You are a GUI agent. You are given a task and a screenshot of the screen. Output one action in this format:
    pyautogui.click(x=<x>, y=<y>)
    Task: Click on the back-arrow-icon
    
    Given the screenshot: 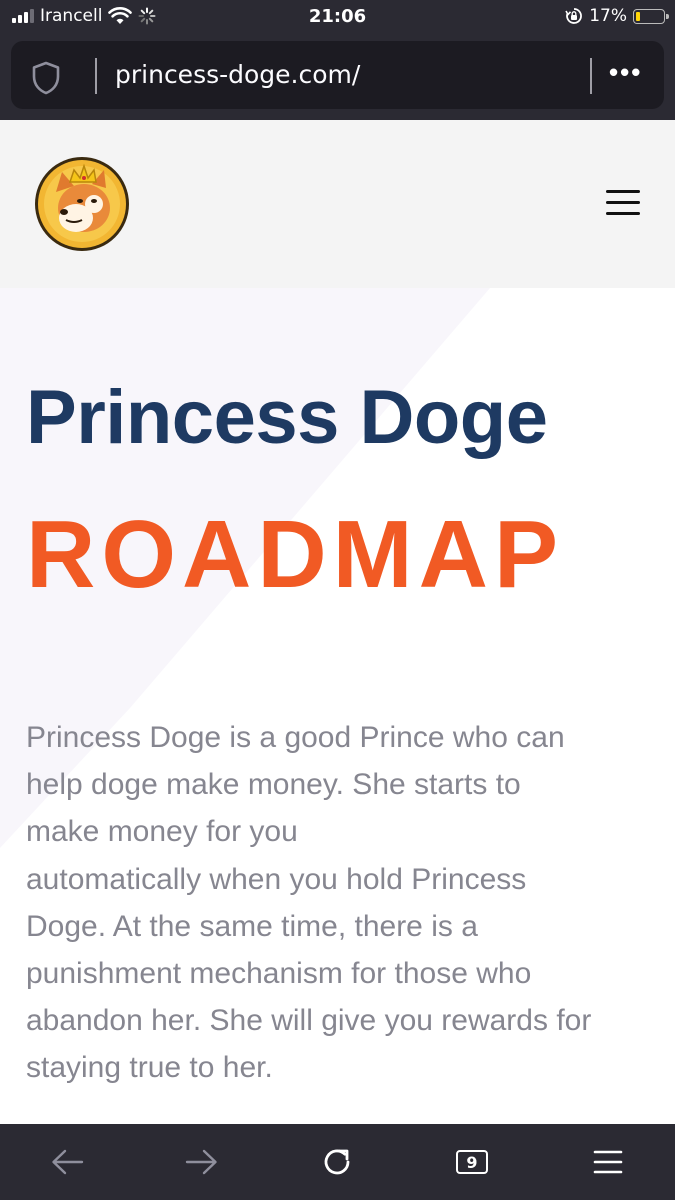 What is the action you would take?
    pyautogui.click(x=67, y=1162)
    